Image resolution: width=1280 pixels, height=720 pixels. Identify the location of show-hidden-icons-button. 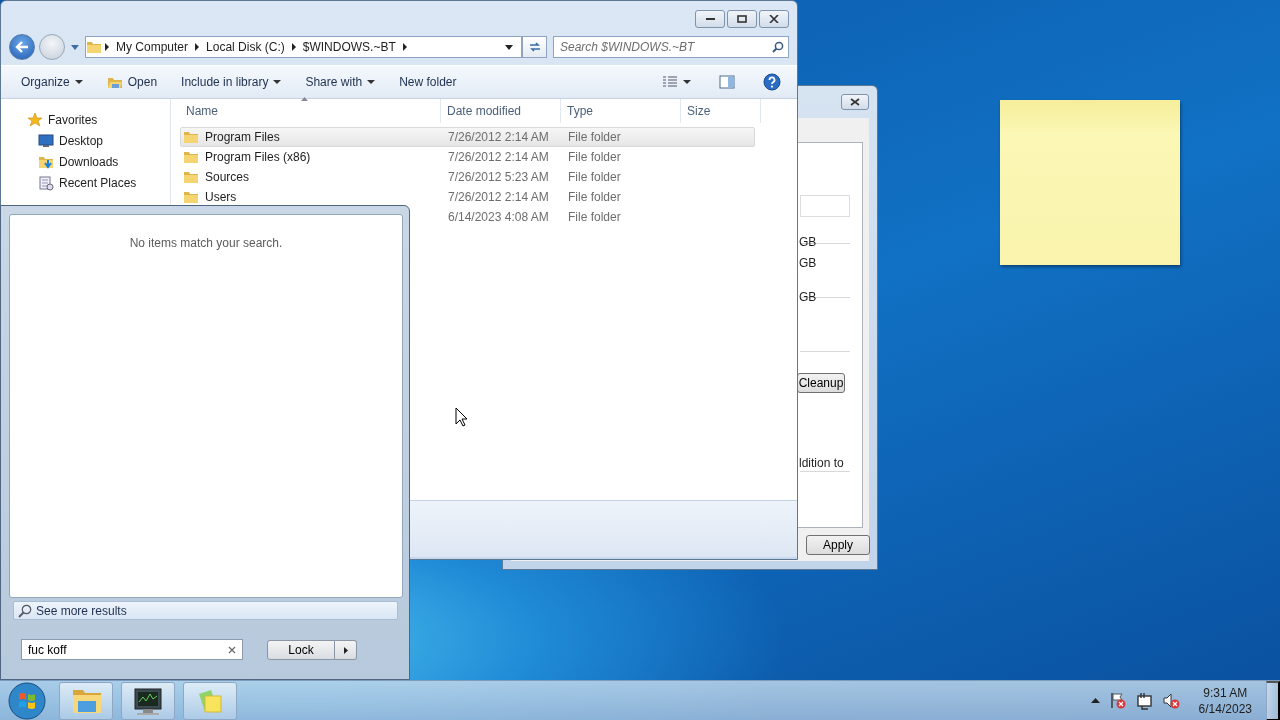
(1095, 700).